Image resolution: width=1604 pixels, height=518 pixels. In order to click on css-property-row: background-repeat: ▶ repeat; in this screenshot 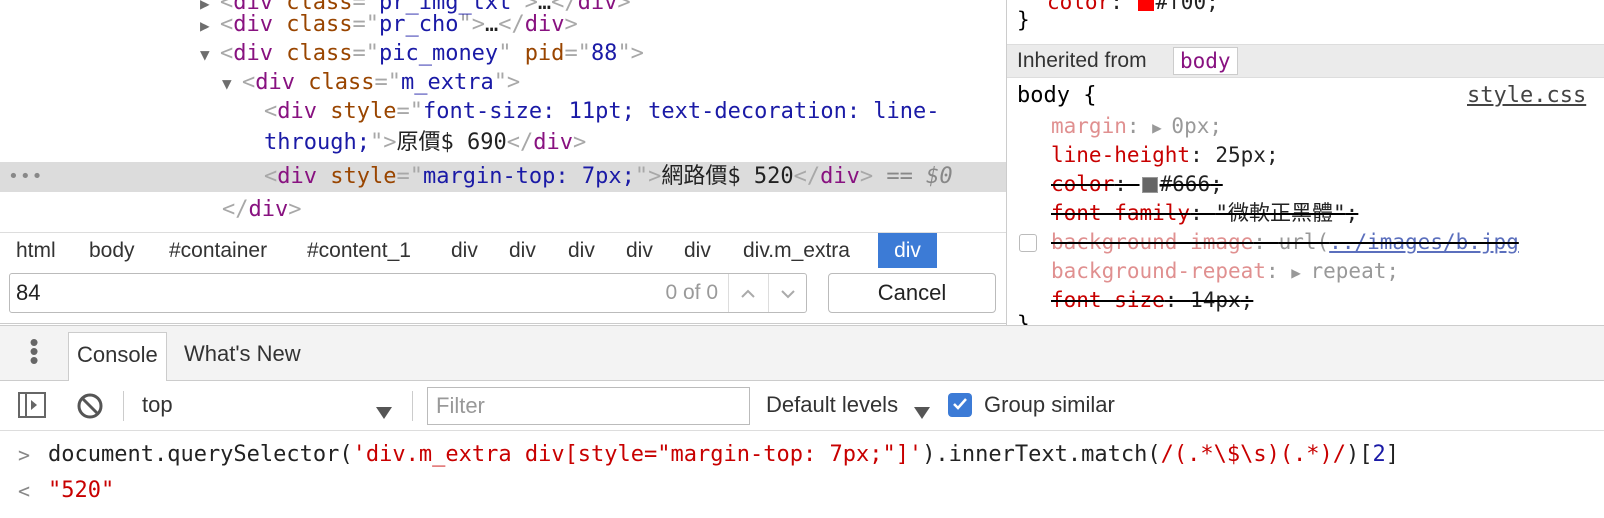, I will do `click(1305, 271)`.